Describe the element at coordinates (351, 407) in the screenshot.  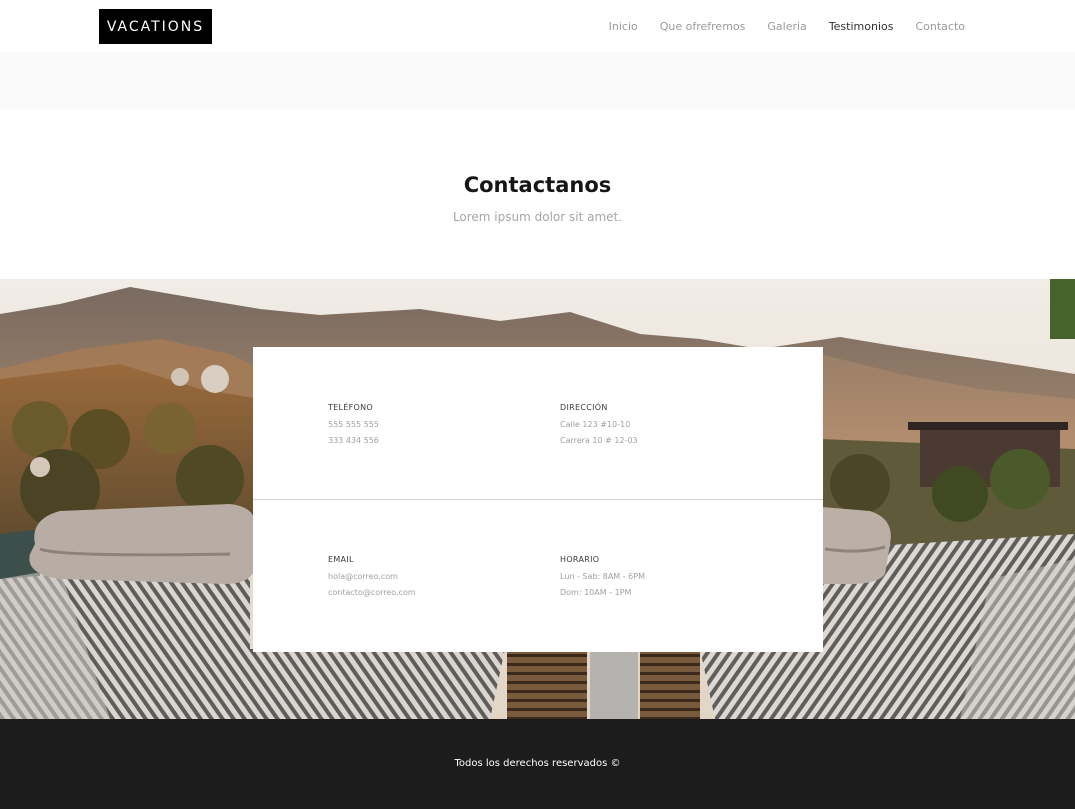
I see `telefono-label: TELÉFONO` at that location.